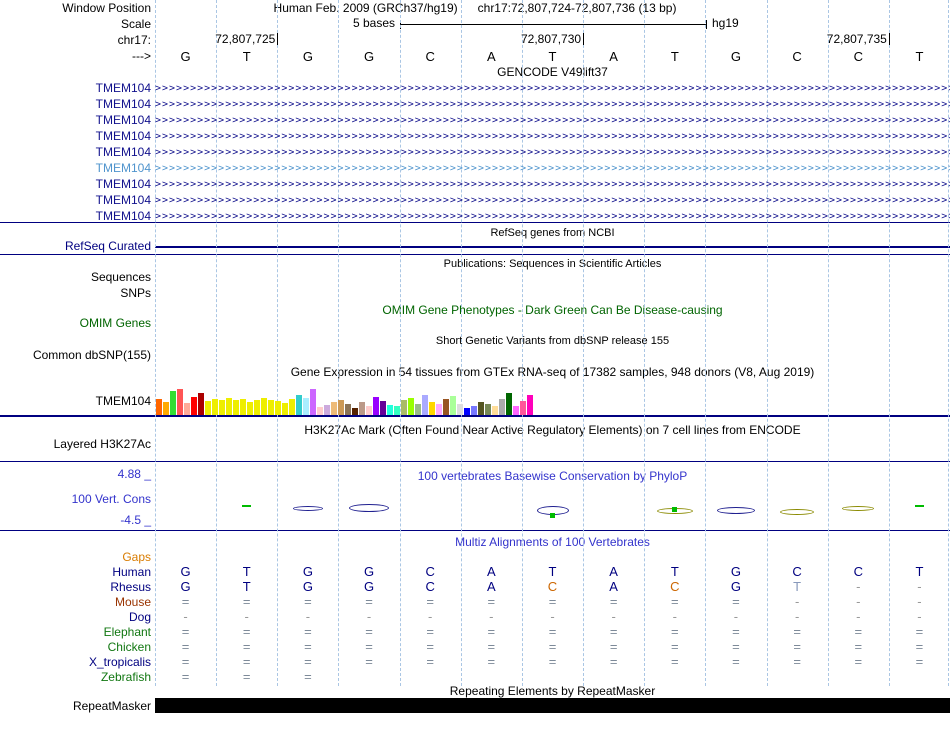  What do you see at coordinates (75, 662) in the screenshot?
I see `species-label-x-tropicalis: X_tropicalis` at bounding box center [75, 662].